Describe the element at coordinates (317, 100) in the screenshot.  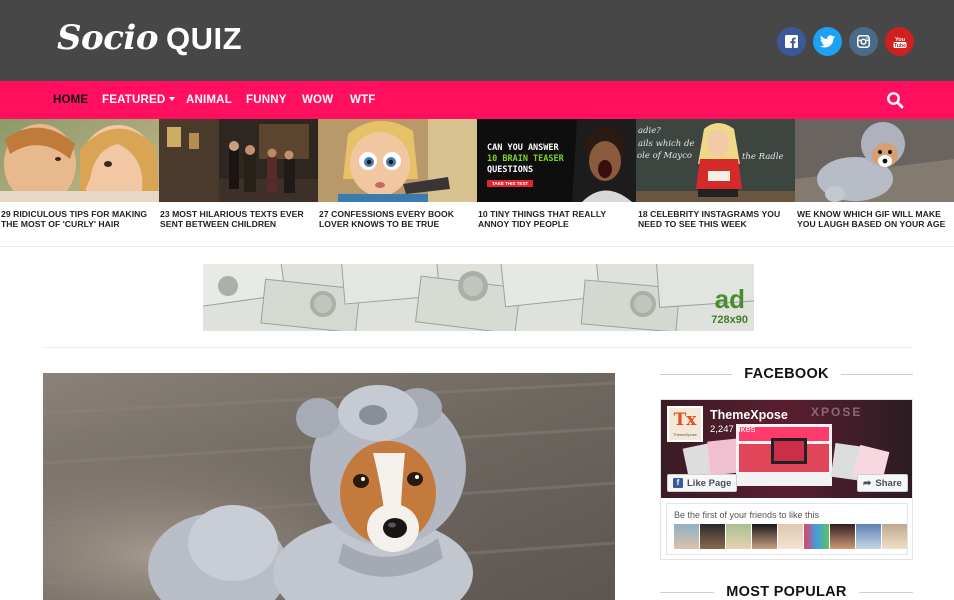
I see `nav-wow: WOW` at that location.